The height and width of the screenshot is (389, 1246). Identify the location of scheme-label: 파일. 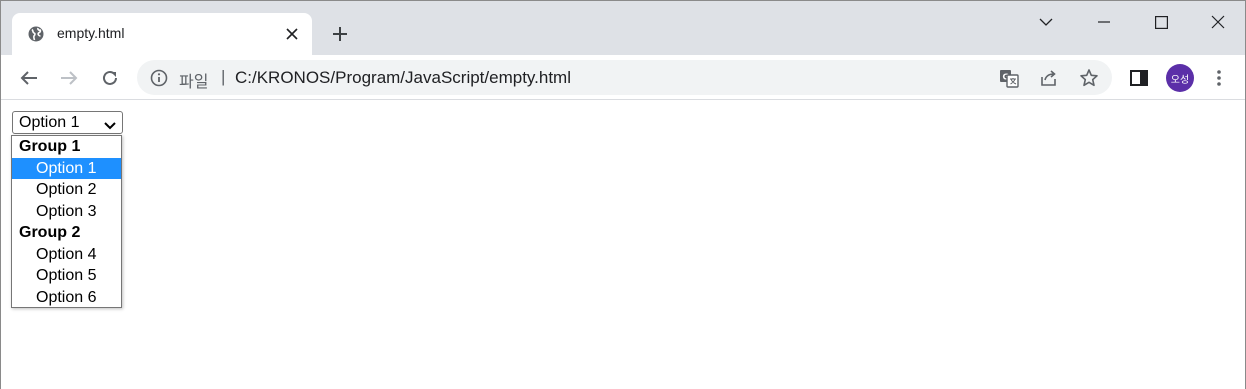
(194, 81).